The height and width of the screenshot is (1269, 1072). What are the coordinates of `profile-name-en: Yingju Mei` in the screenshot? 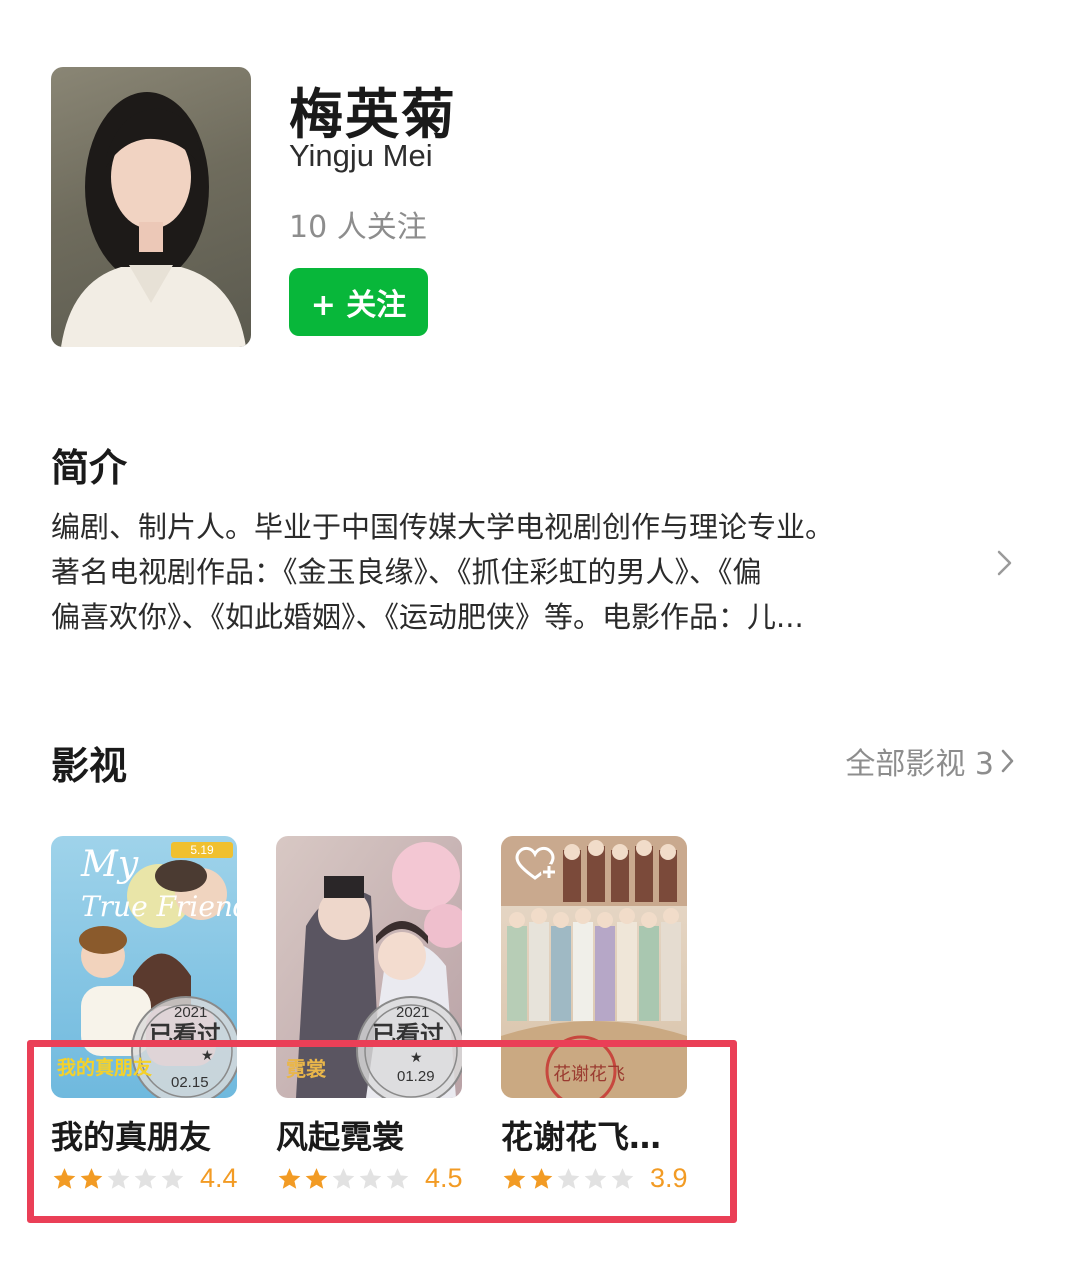 It's located at (361, 155).